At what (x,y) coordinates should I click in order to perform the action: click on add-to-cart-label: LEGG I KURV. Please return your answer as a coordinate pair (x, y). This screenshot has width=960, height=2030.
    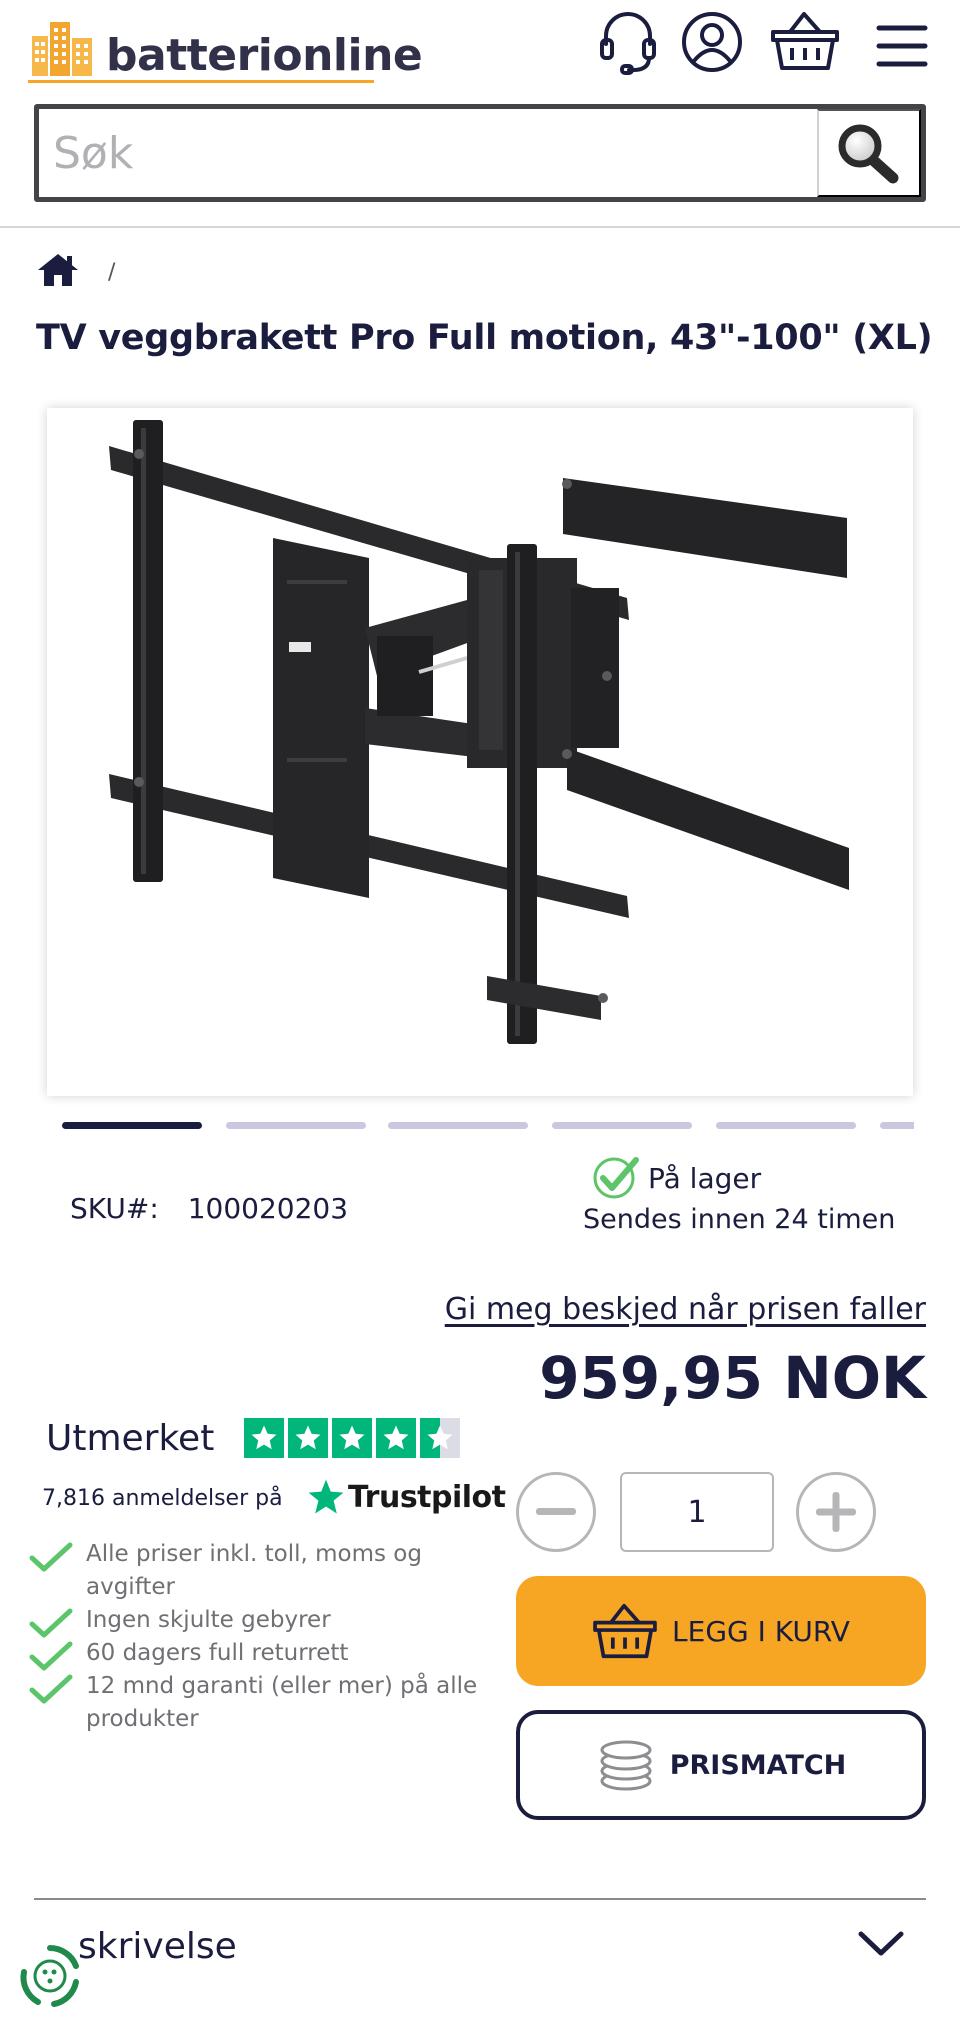
    Looking at the image, I should click on (761, 1631).